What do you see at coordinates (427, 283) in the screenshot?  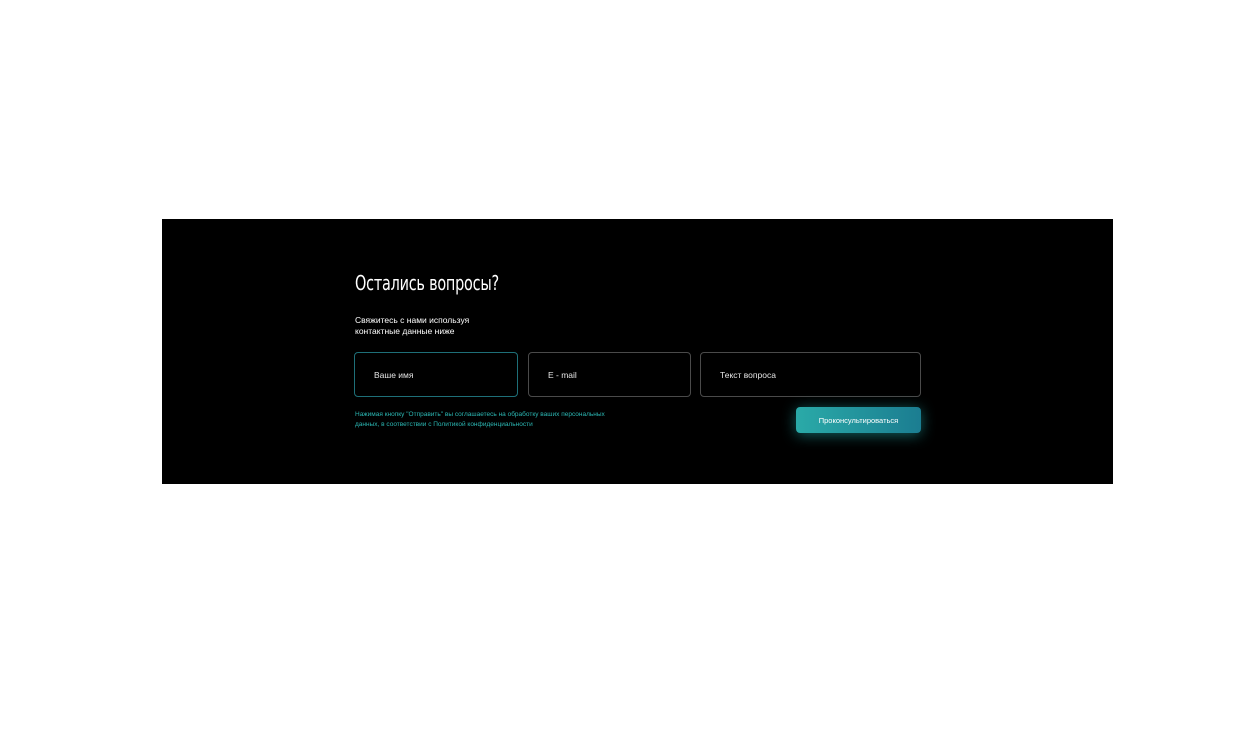 I see `contact-title: Остались вопросы?` at bounding box center [427, 283].